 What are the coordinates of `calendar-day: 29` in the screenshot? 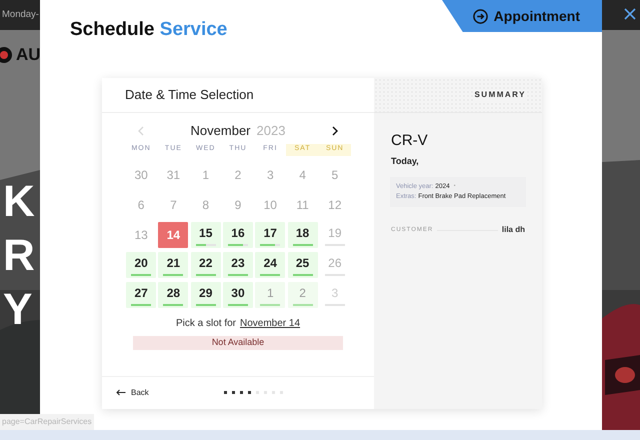 It's located at (205, 295).